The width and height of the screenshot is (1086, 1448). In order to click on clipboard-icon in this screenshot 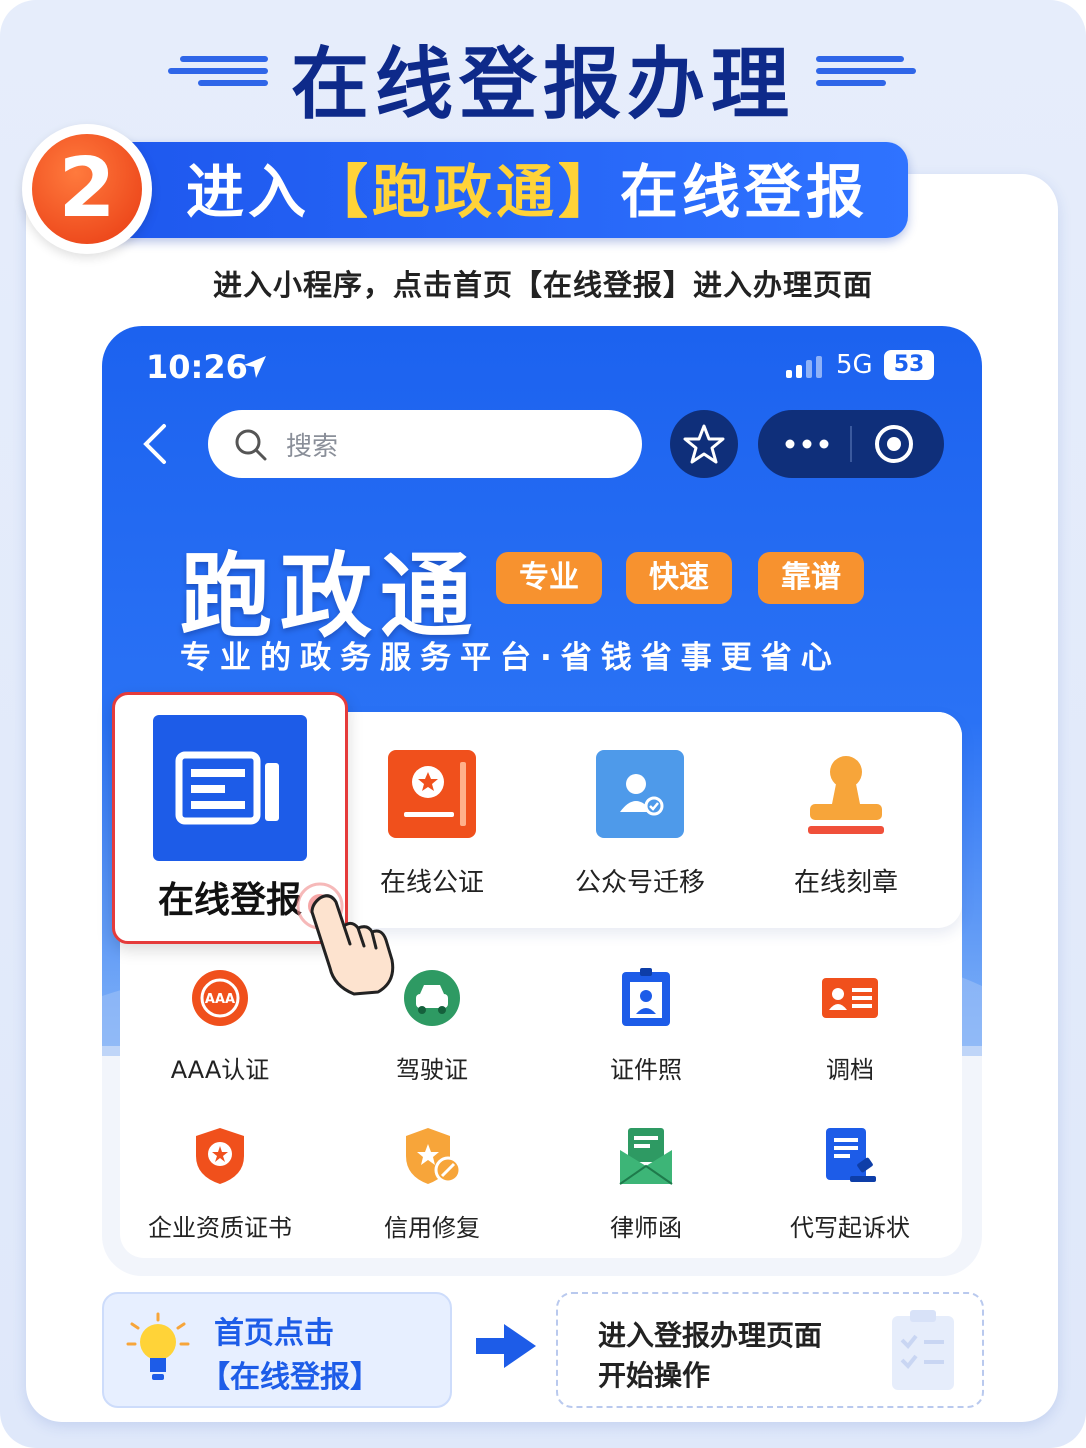, I will do `click(923, 1350)`.